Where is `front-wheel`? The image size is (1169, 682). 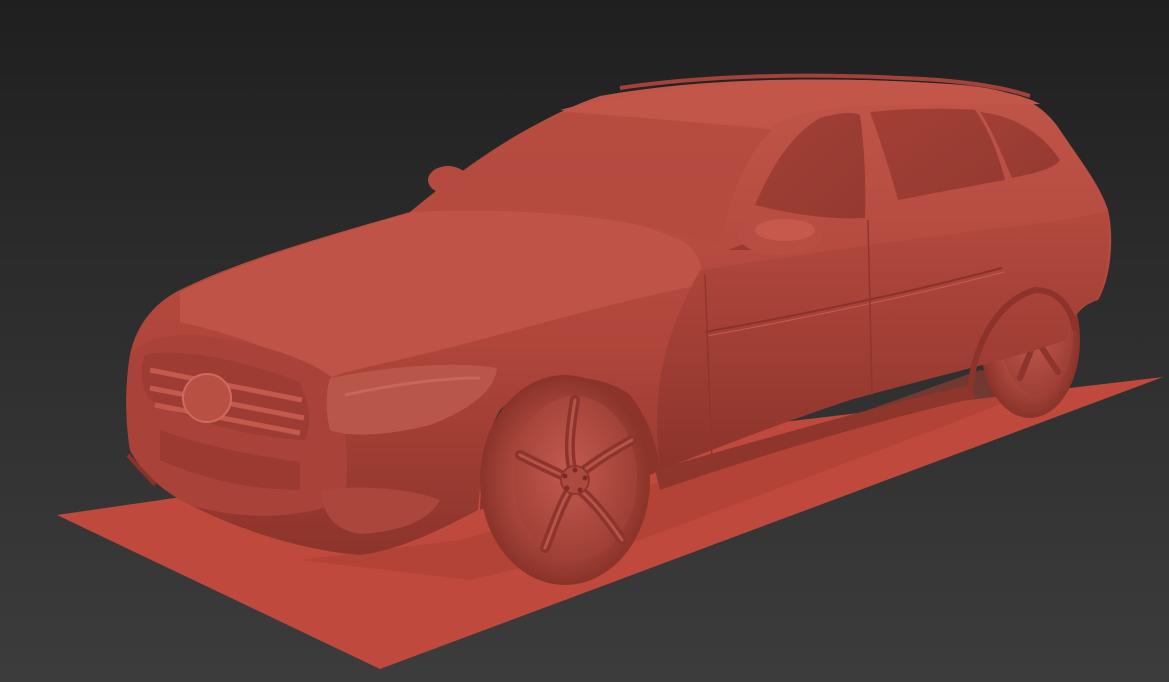
front-wheel is located at coordinates (565, 480).